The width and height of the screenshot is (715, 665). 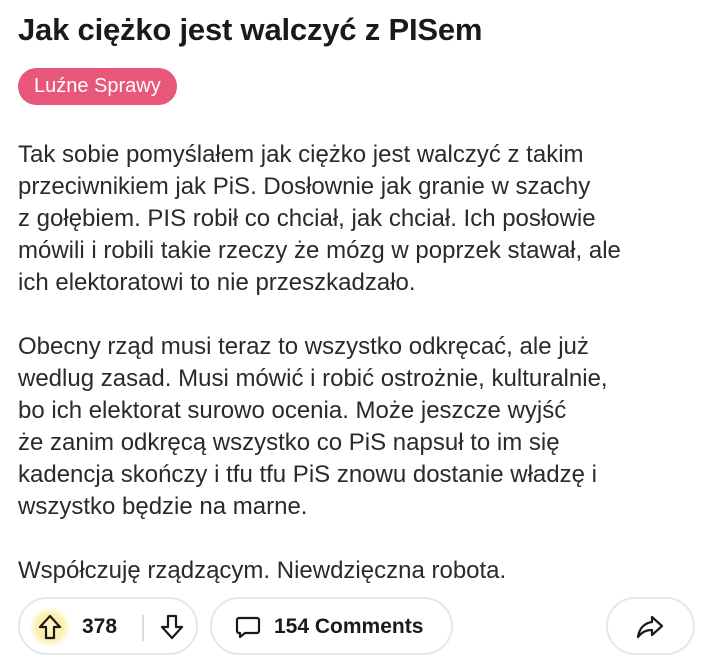 I want to click on post-action-bar: 378 154 Comments, so click(x=358, y=627).